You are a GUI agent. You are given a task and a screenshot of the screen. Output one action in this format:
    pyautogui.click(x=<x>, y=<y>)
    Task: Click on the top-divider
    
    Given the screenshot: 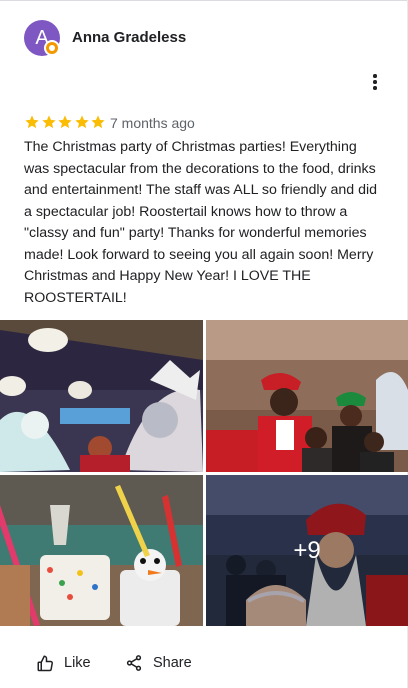 What is the action you would take?
    pyautogui.click(x=204, y=0)
    